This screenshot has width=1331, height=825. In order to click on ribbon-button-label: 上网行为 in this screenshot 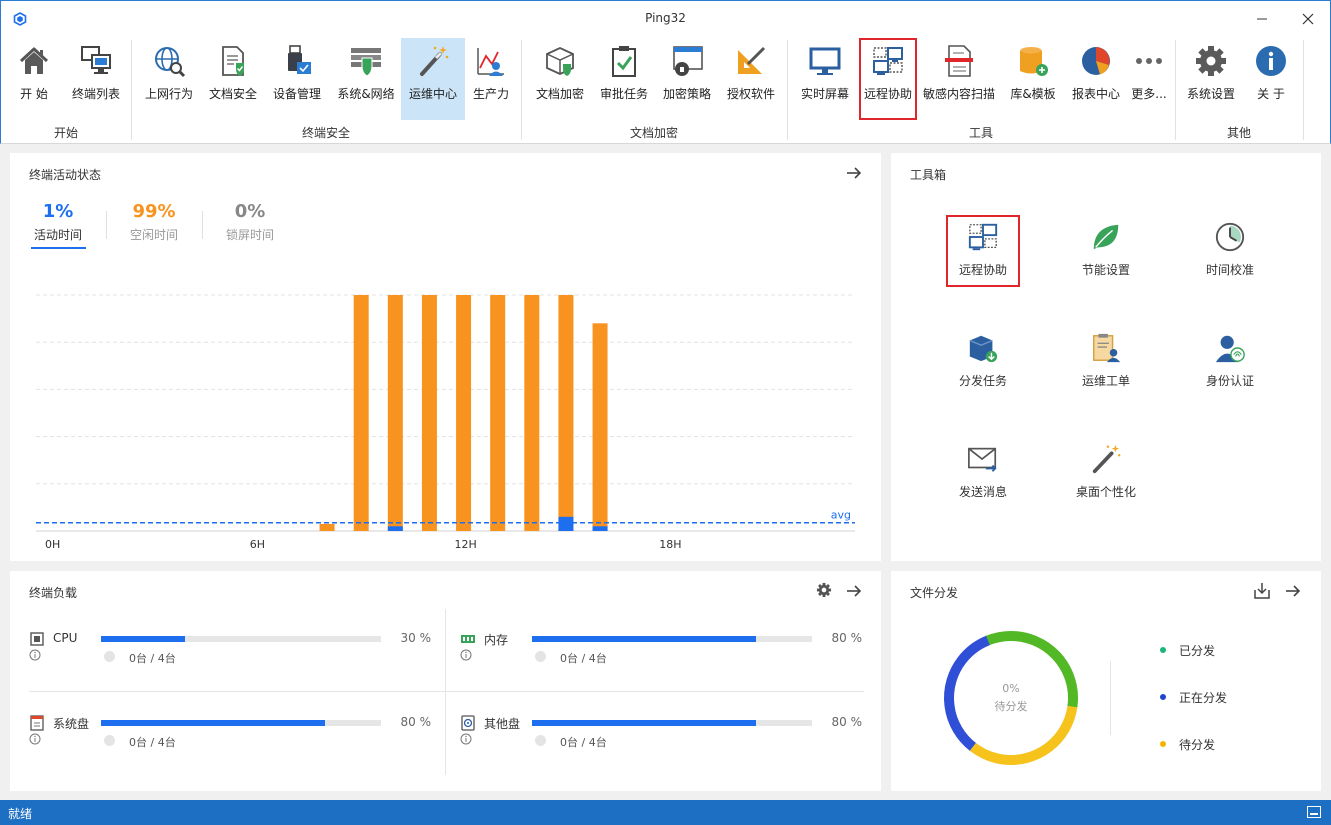, I will do `click(168, 94)`.